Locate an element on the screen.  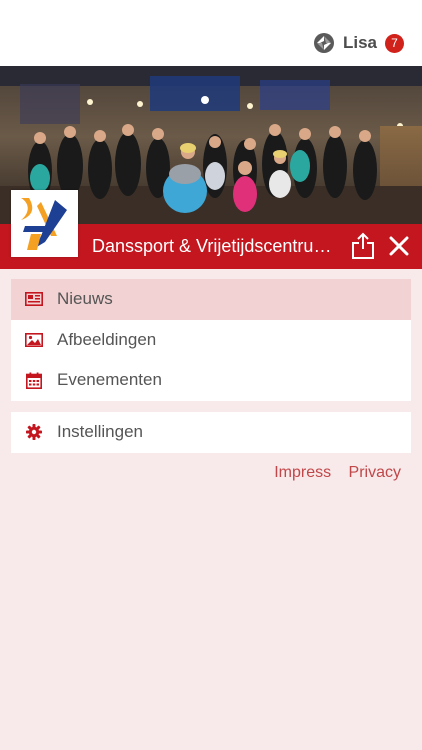
menu-label-afbeeldingen: Afbeeldingen is located at coordinates (107, 339).